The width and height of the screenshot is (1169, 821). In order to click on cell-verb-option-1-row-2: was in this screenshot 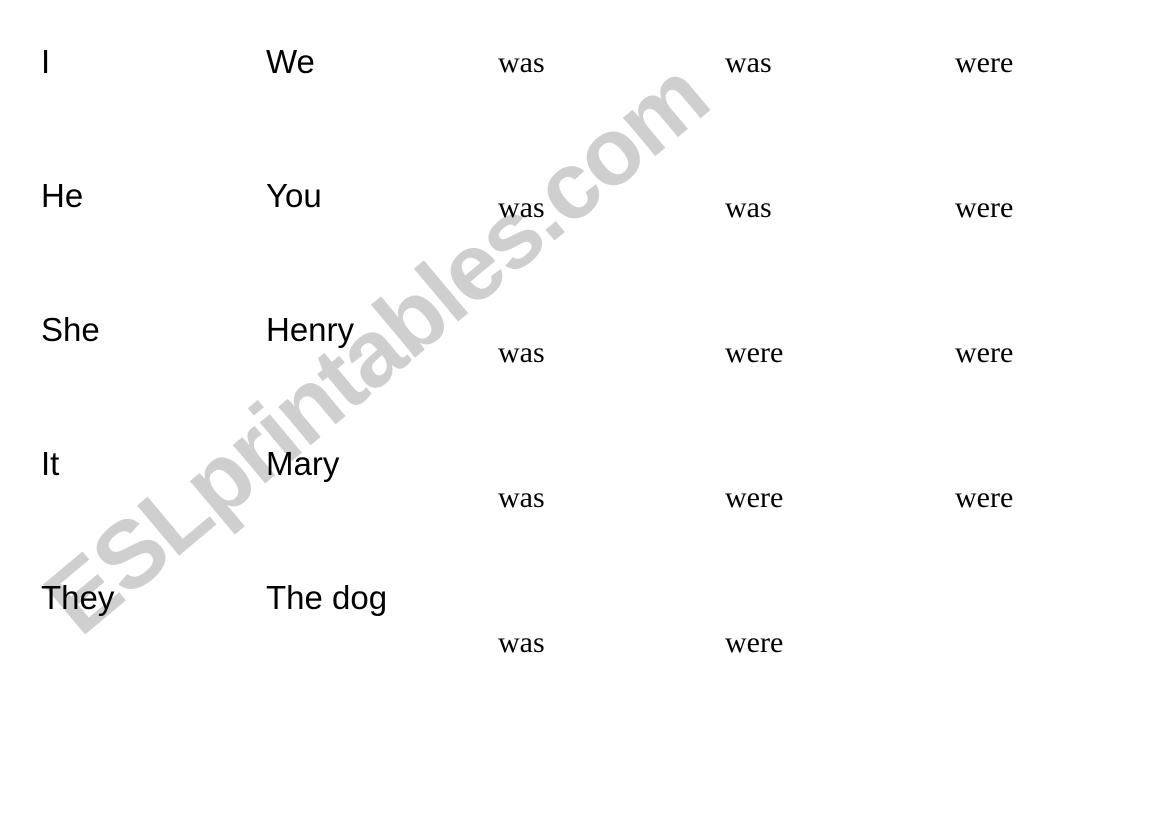, I will do `click(521, 207)`.